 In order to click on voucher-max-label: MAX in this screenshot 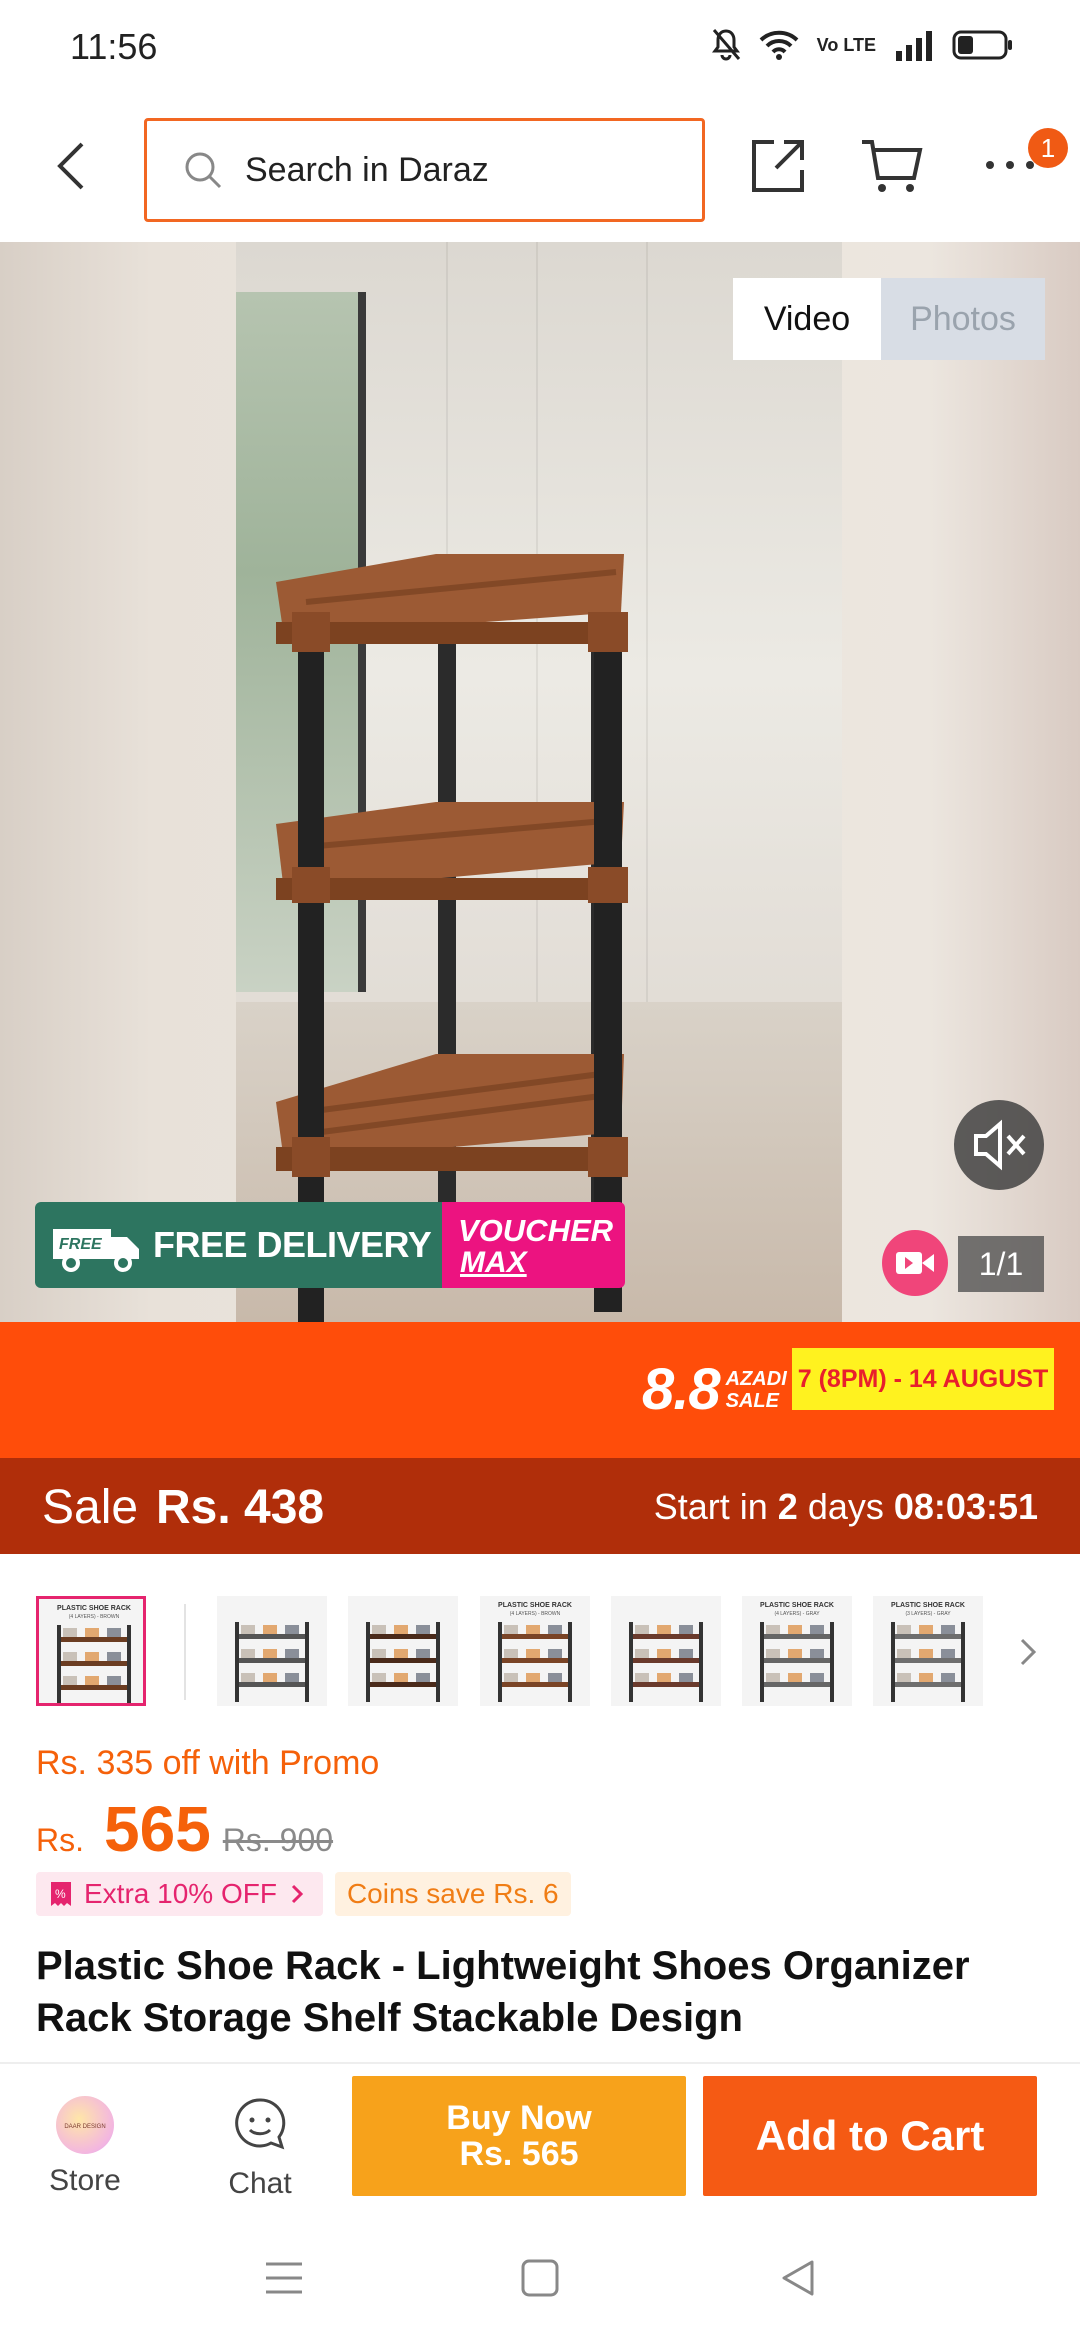, I will do `click(493, 1262)`.